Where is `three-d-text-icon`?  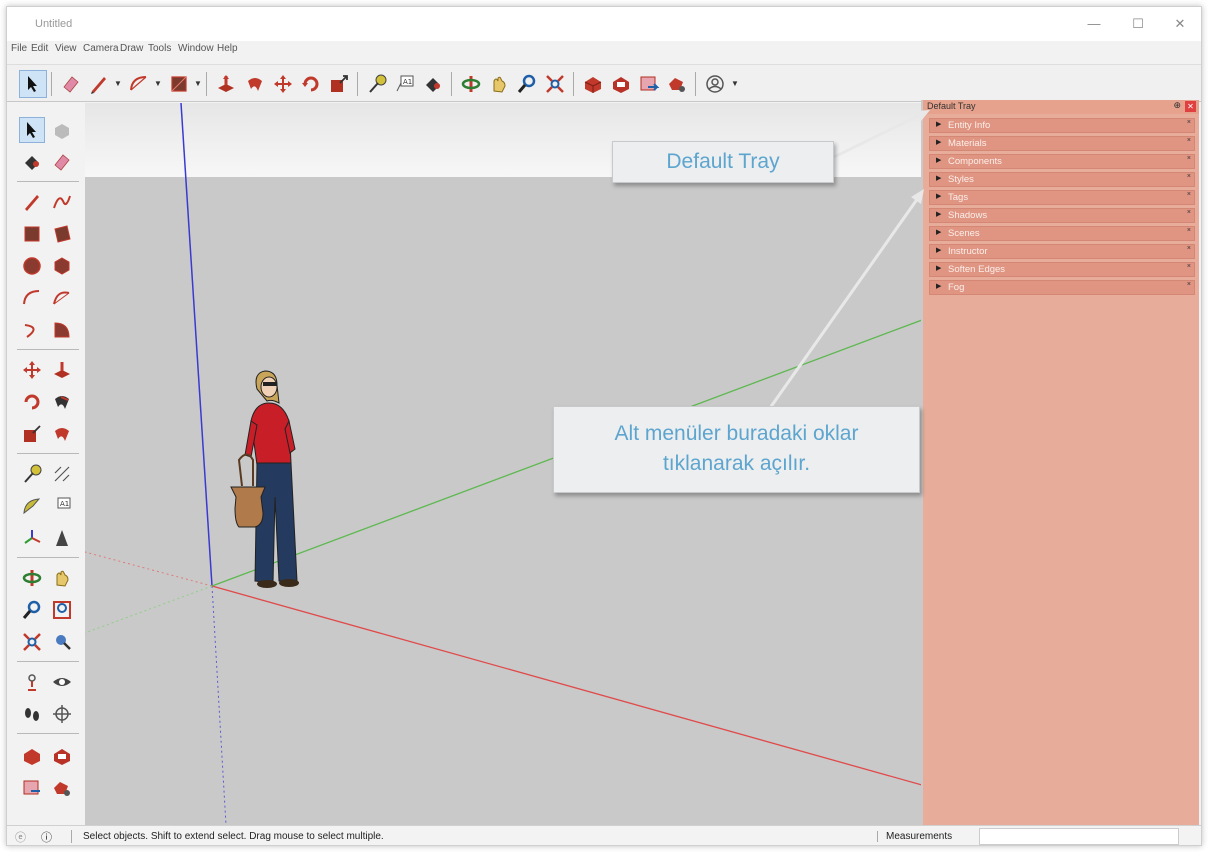 three-d-text-icon is located at coordinates (62, 538).